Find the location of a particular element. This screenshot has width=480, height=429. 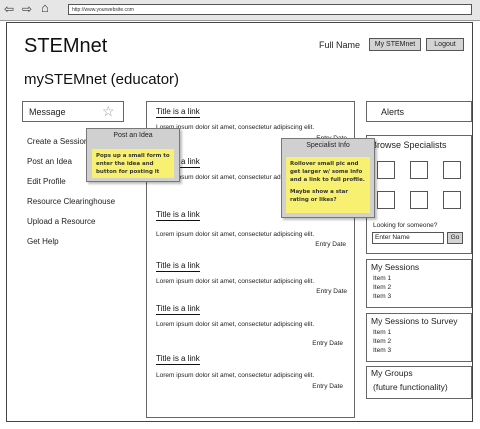

sidebar-item-upload-resource: Upload a Resource is located at coordinates (61, 221).